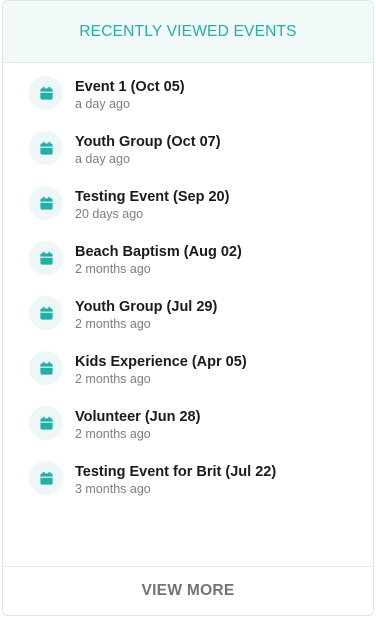 Image resolution: width=376 pixels, height=618 pixels. I want to click on event-title: Youth Group (Oct 07), so click(148, 142).